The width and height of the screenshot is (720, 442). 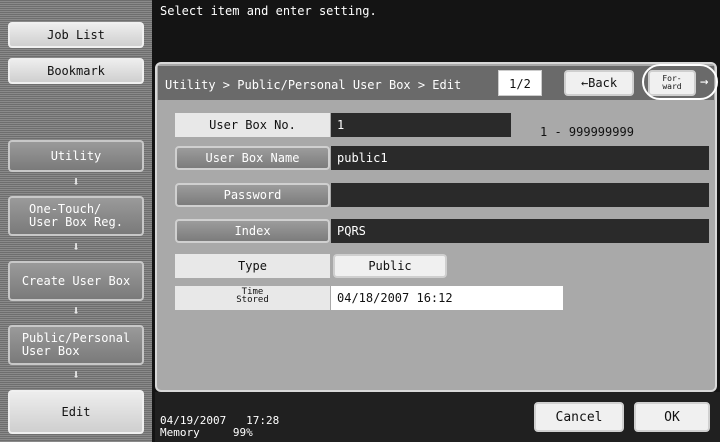 I want to click on ok-label: OK, so click(x=672, y=417).